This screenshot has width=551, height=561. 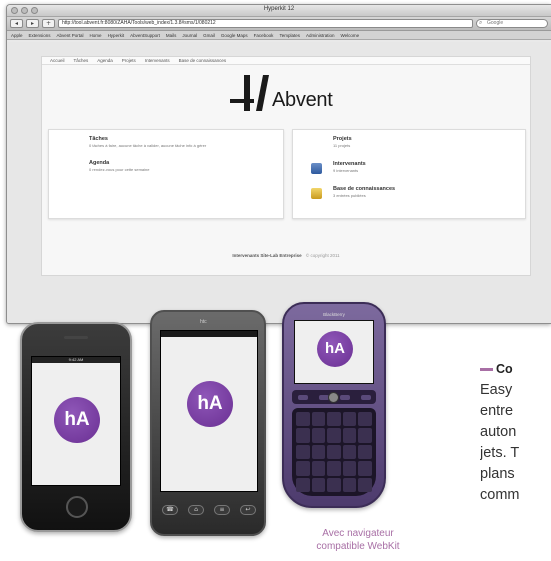 What do you see at coordinates (98, 139) in the screenshot?
I see `tasks-title: Tâches` at bounding box center [98, 139].